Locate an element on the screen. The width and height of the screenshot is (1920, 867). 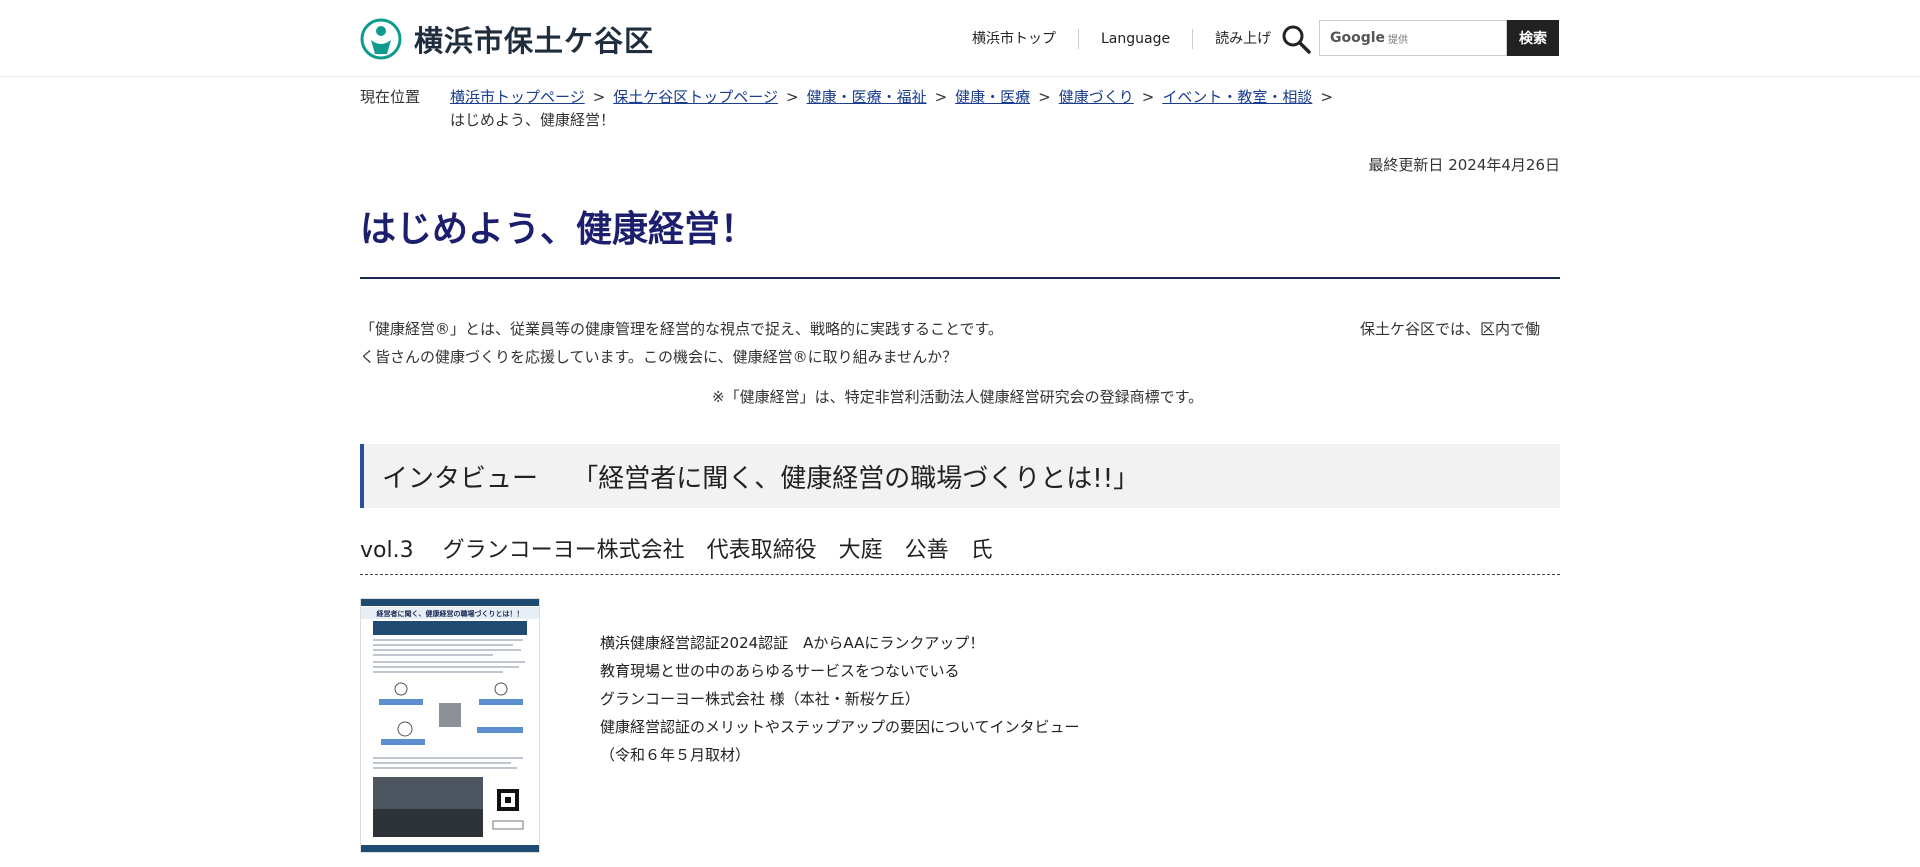
search-input: Google 提供 is located at coordinates (1413, 38).